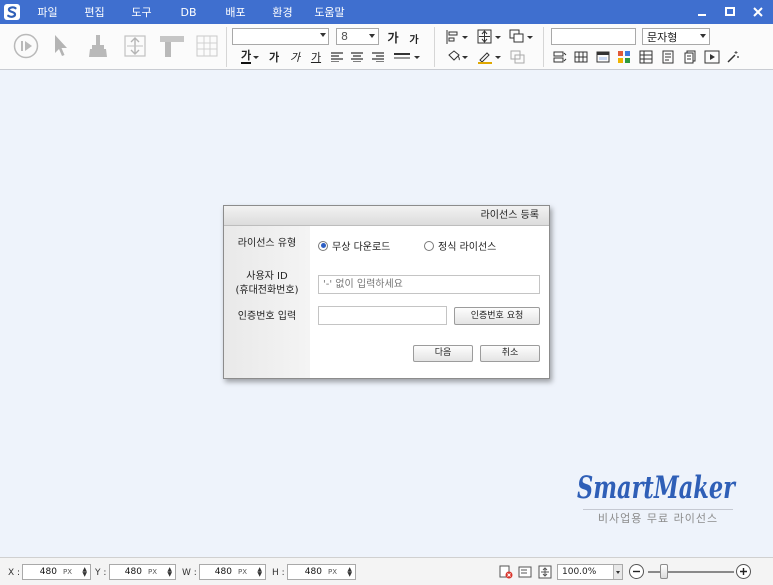 This screenshot has width=773, height=585. What do you see at coordinates (518, 57) in the screenshot?
I see `ungroup-icon` at bounding box center [518, 57].